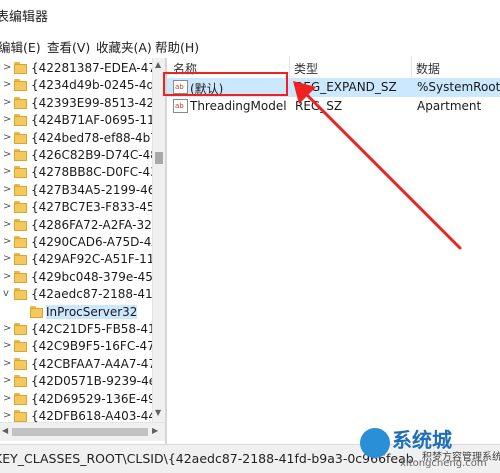 The width and height of the screenshot is (500, 473). I want to click on annotation-highlight-box, so click(225, 84).